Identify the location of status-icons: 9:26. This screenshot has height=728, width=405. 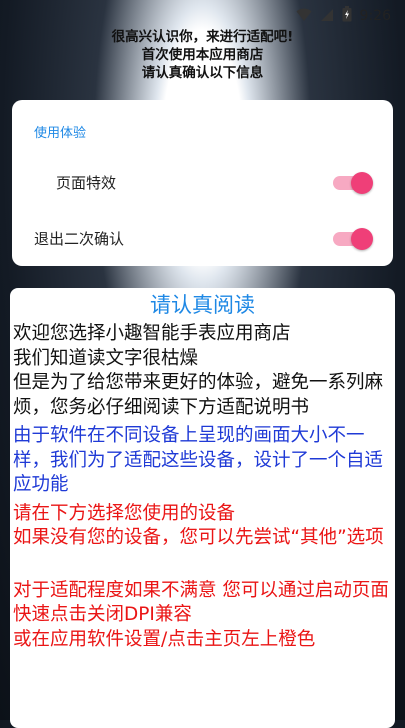
(343, 16).